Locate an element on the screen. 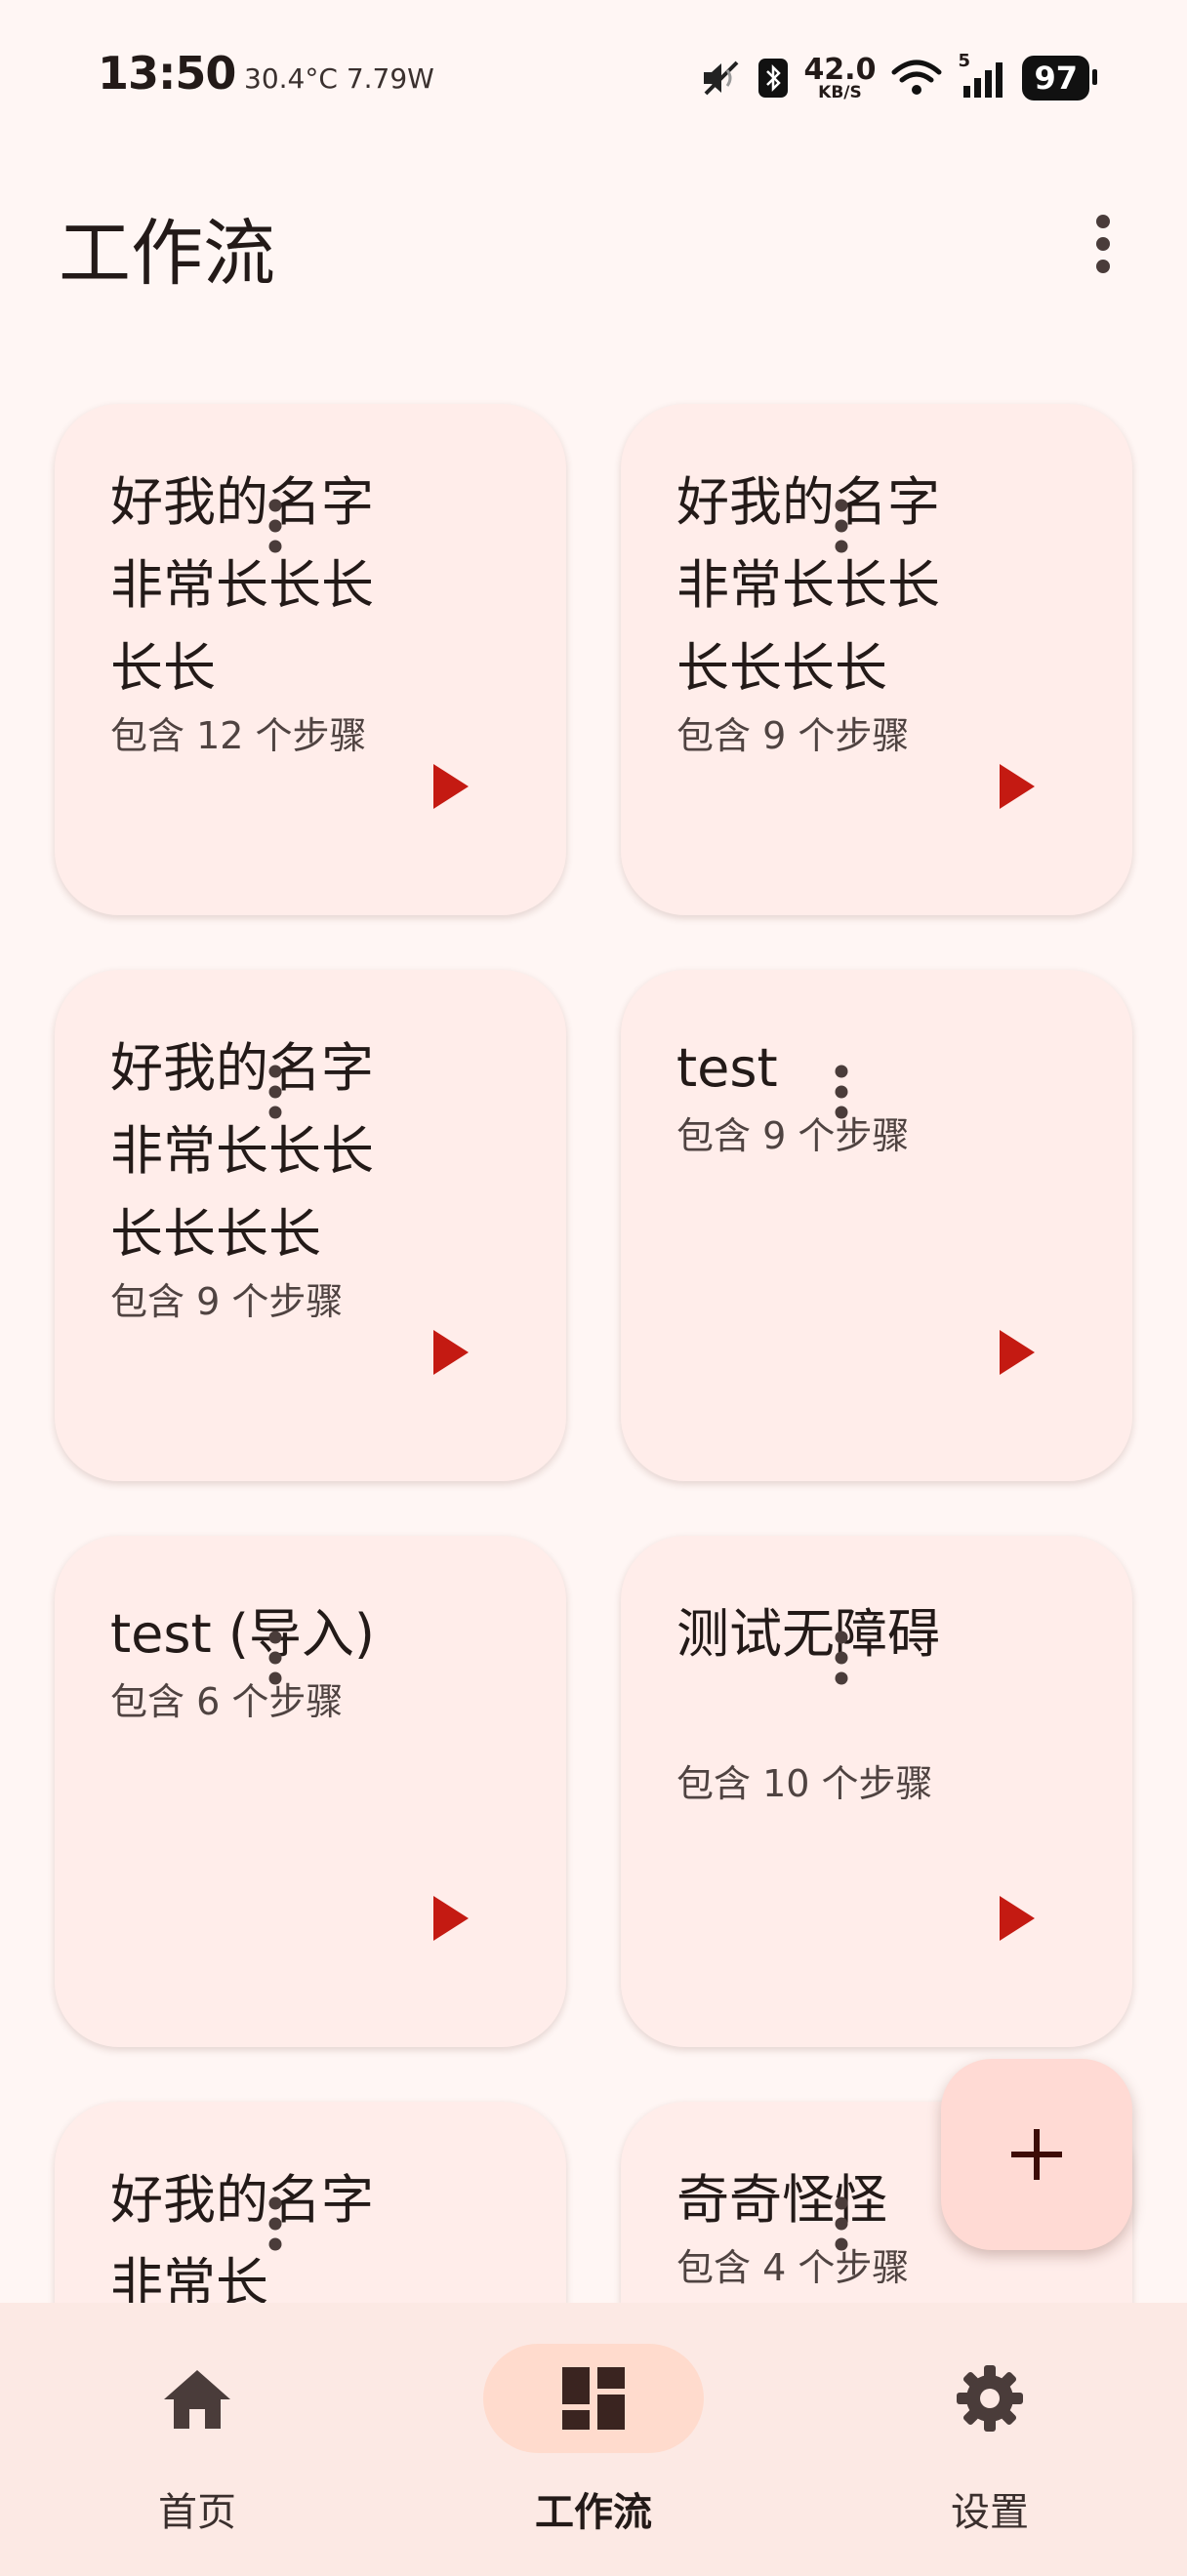 This screenshot has width=1187, height=2576. home-icon is located at coordinates (197, 2399).